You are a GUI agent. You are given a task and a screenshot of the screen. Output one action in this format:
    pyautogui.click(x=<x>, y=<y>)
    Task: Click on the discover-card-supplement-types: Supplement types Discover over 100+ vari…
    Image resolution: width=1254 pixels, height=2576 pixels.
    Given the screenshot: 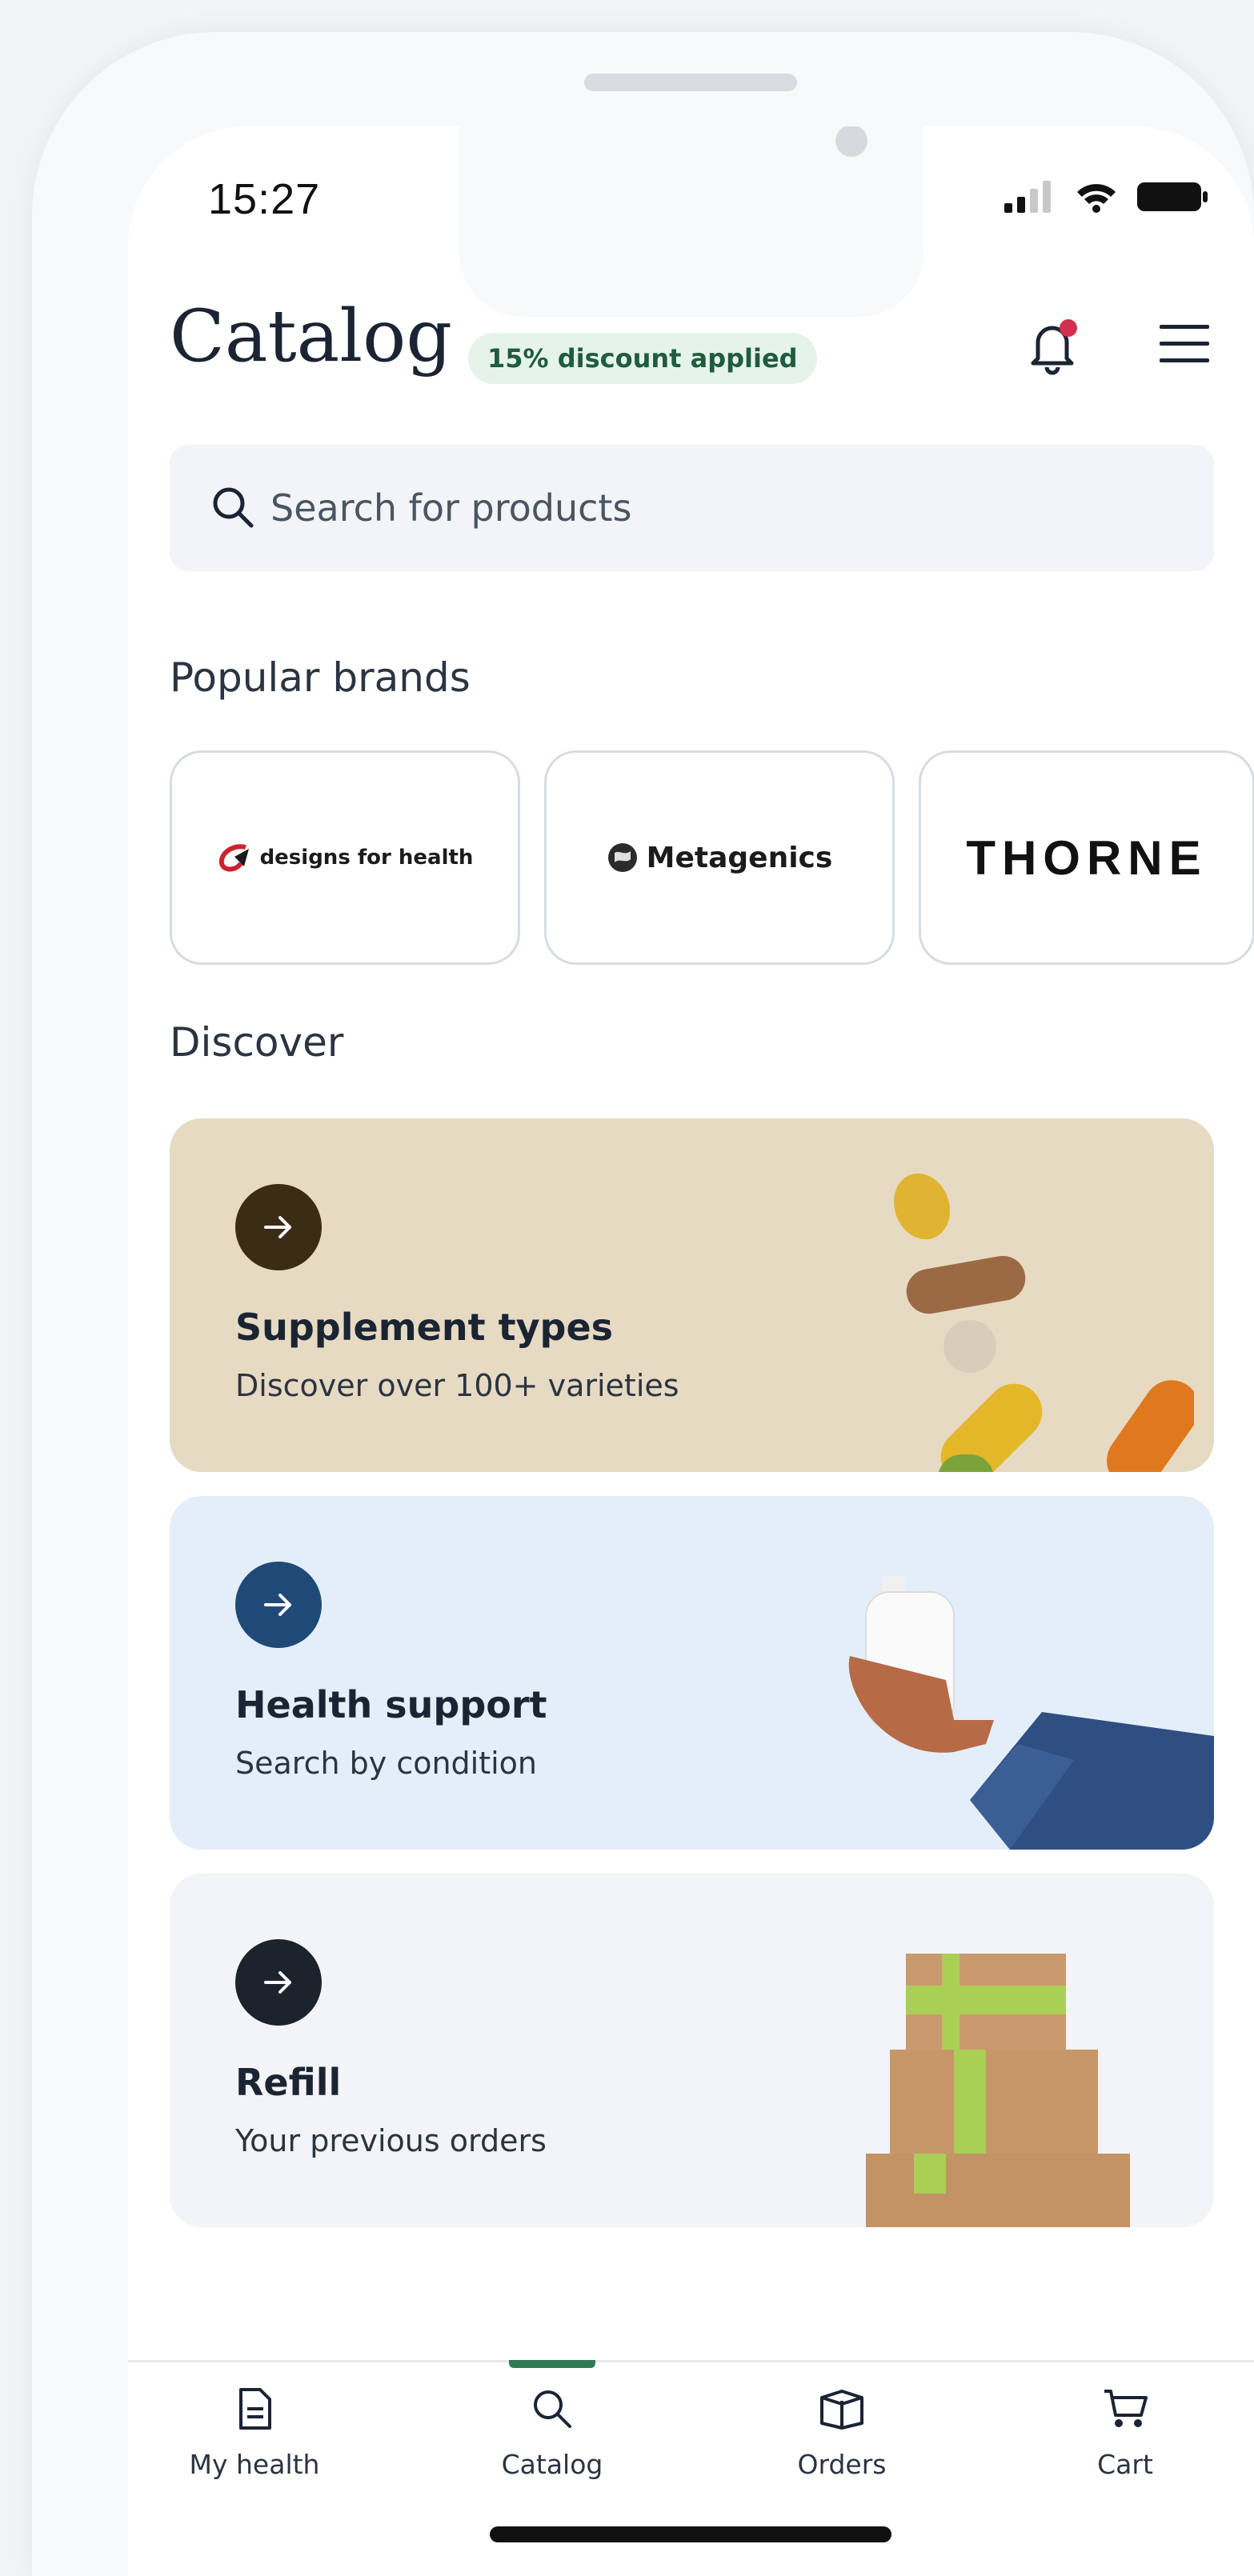 What is the action you would take?
    pyautogui.click(x=692, y=1295)
    